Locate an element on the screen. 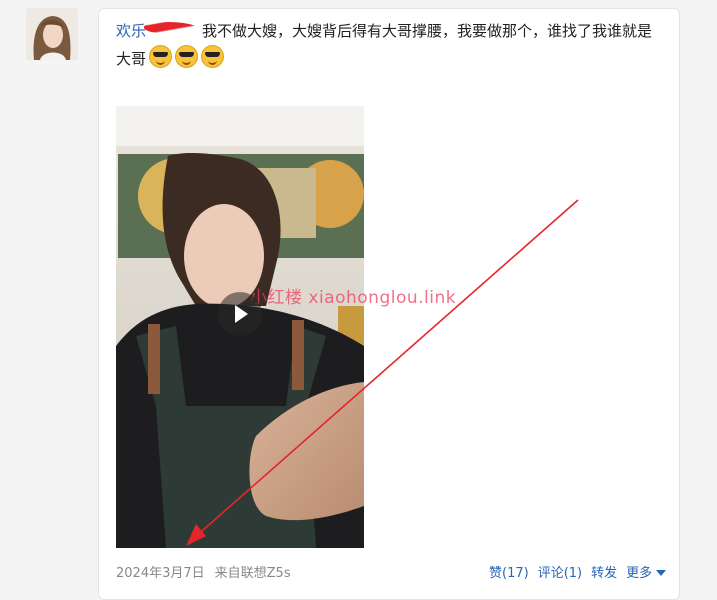  more-button: 更多 is located at coordinates (646, 573).